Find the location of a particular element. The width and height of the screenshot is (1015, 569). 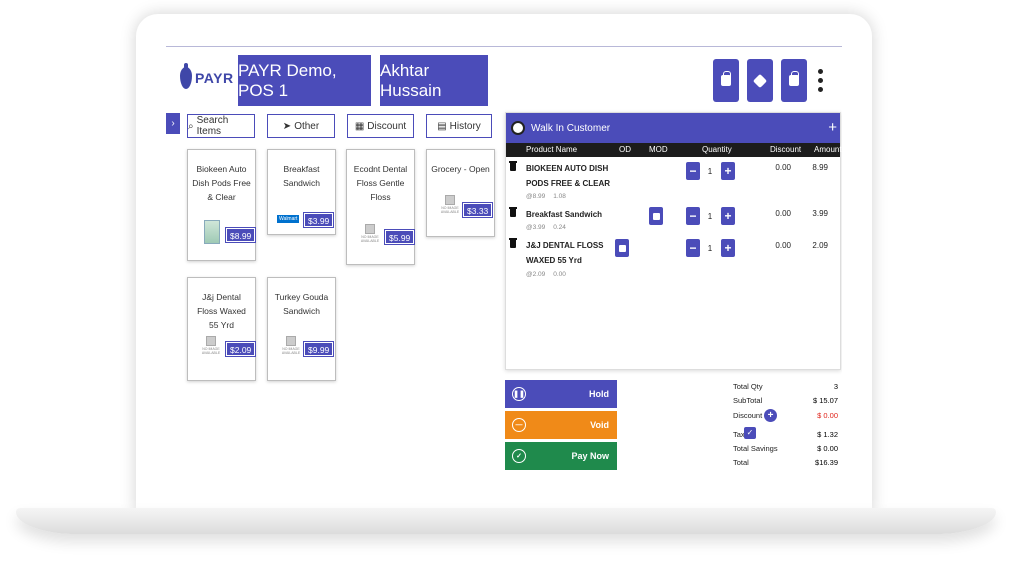

pay-now-button: ✓ Pay Now is located at coordinates (561, 456).